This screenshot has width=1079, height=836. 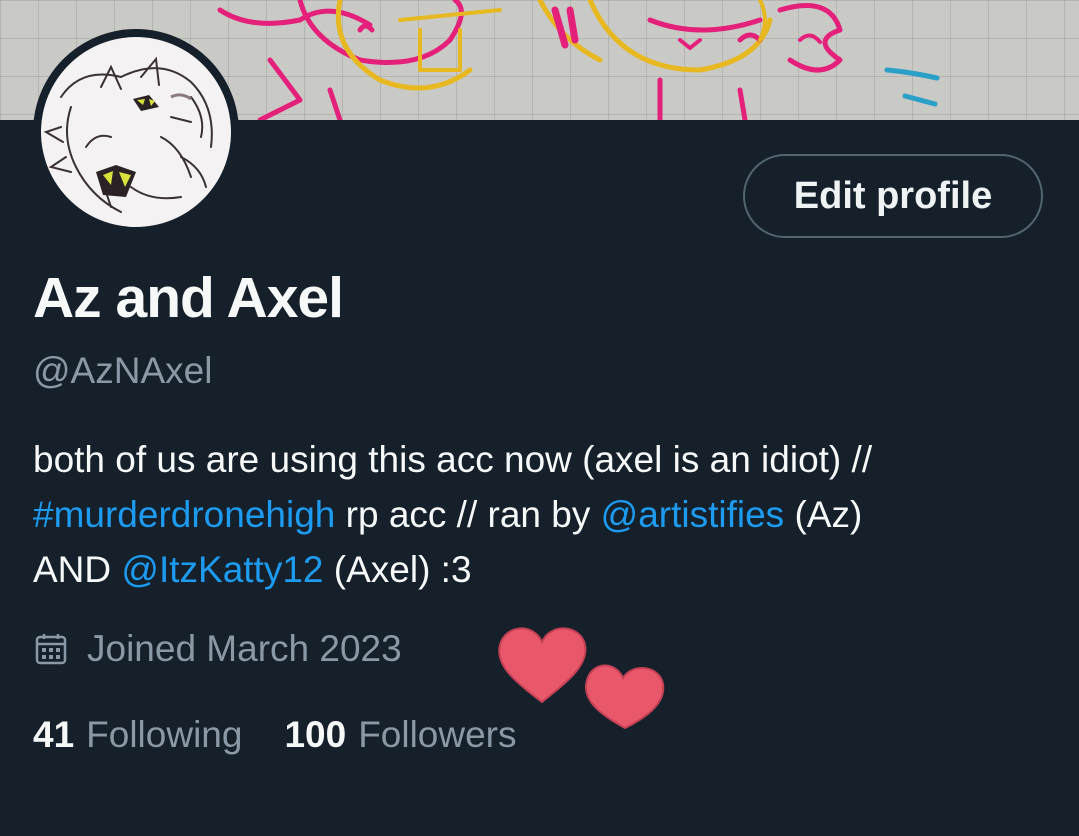 I want to click on following-count: 41, so click(x=54, y=734).